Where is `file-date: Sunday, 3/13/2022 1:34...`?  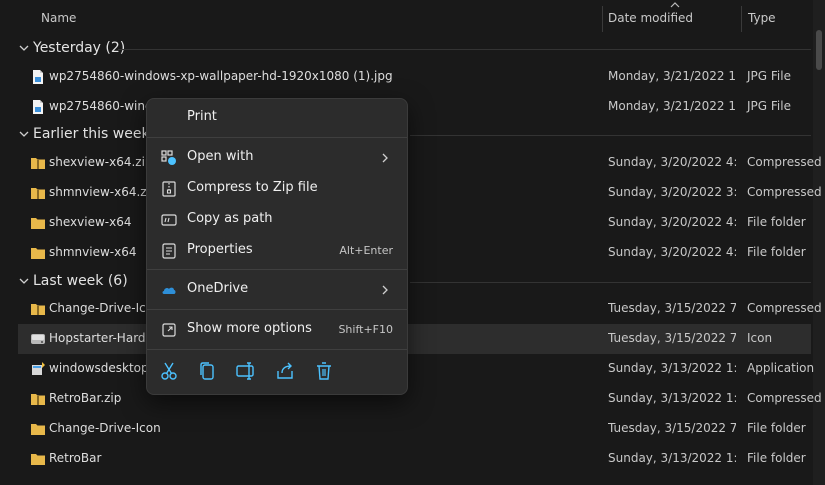
file-date: Sunday, 3/13/2022 1:34... is located at coordinates (672, 458).